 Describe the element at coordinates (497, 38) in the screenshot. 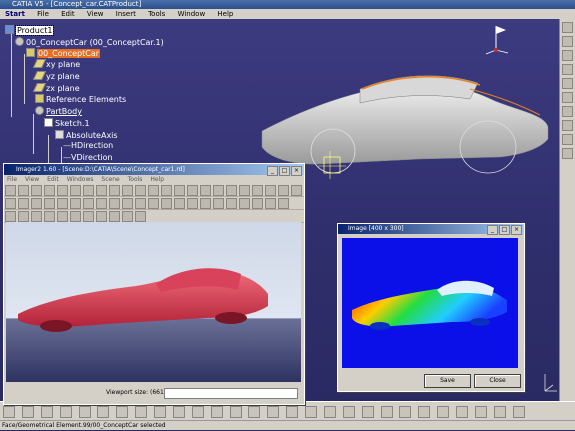

I see `compass-icon` at that location.